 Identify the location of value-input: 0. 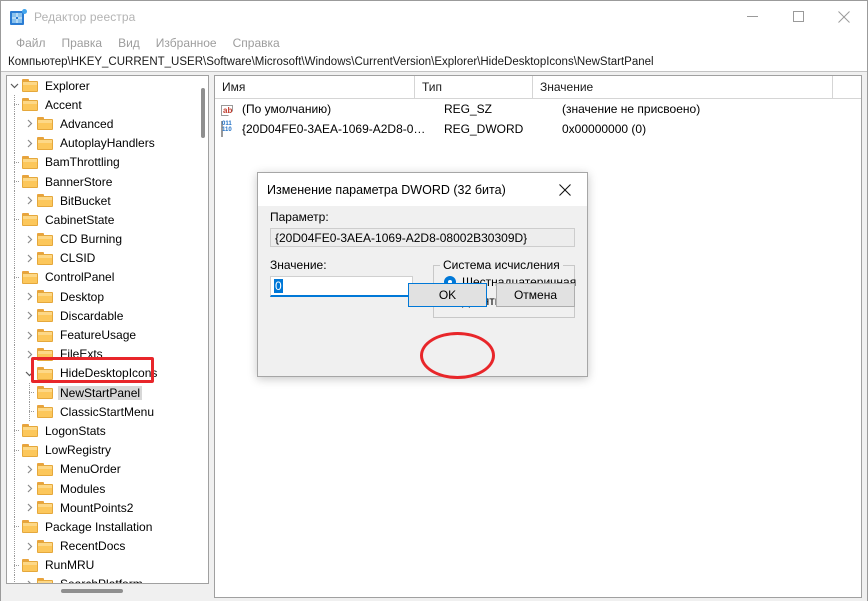
(341, 286).